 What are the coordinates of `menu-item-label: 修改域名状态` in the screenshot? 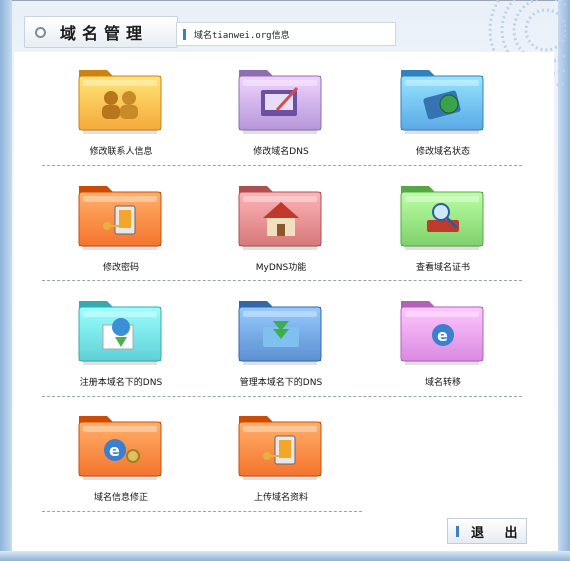 It's located at (442, 152).